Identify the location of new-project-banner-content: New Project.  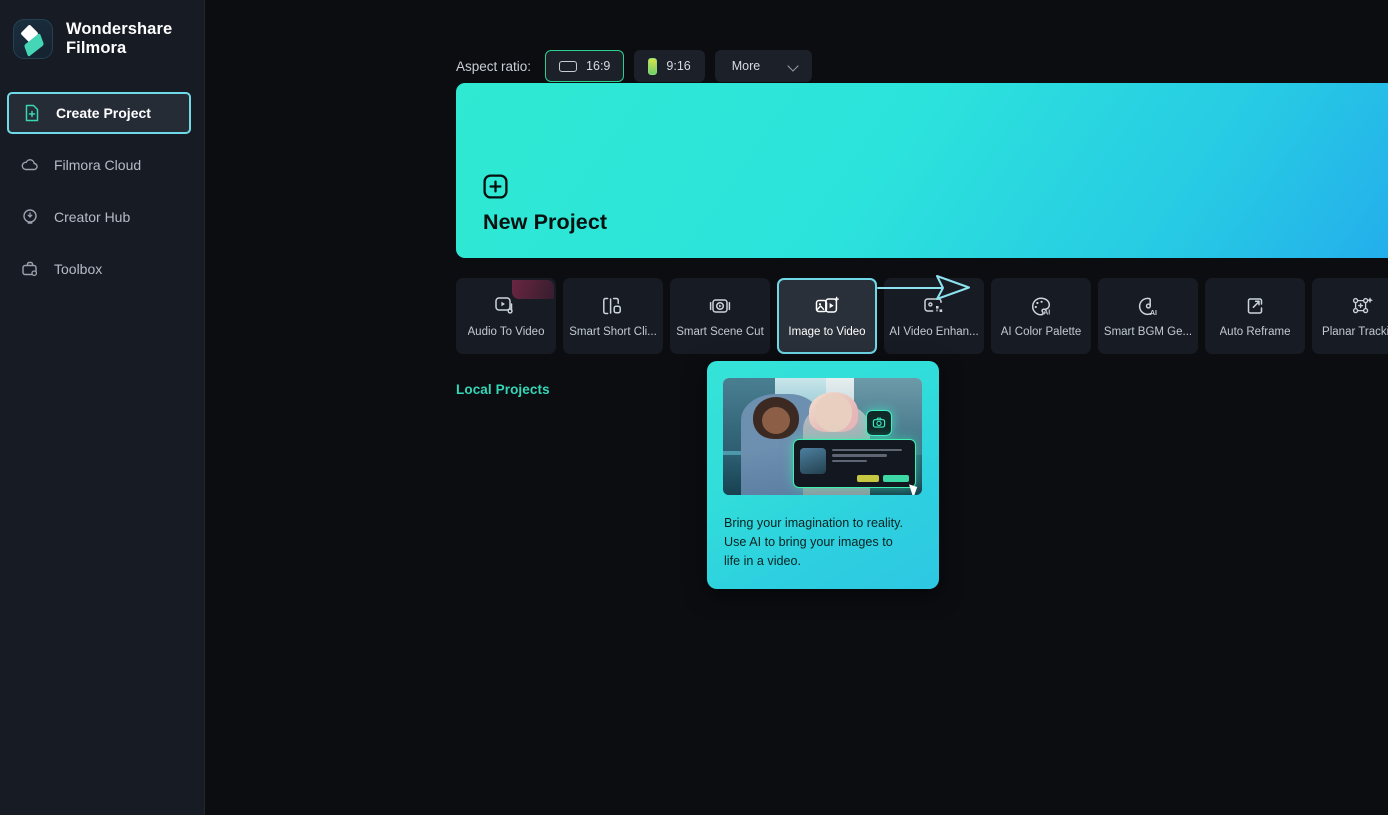
(545, 204).